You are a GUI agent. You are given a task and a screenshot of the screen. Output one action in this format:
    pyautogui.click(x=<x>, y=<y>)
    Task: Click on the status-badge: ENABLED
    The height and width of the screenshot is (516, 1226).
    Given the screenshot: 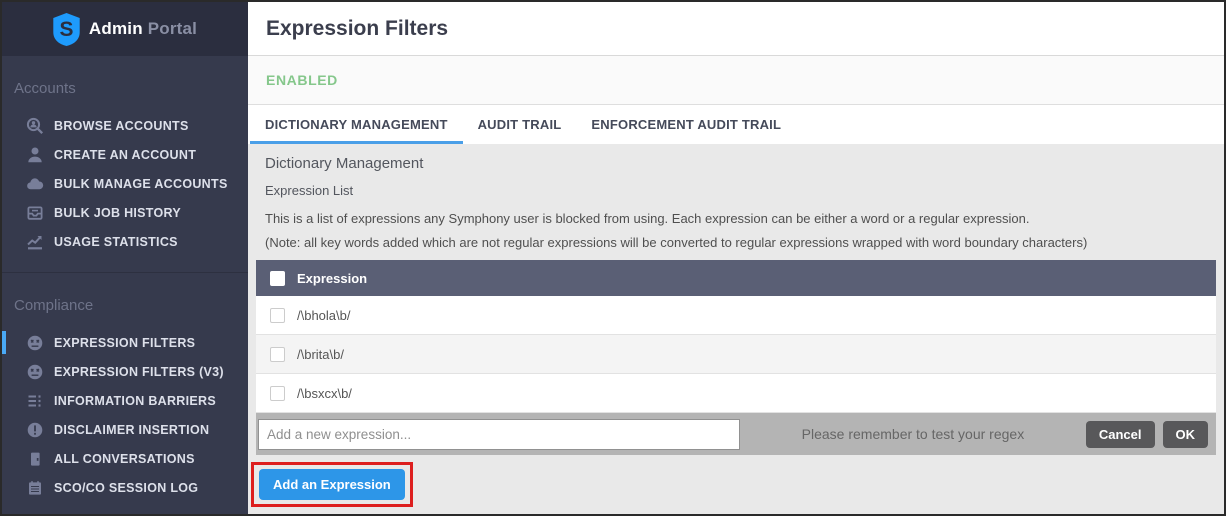 What is the action you would take?
    pyautogui.click(x=302, y=80)
    